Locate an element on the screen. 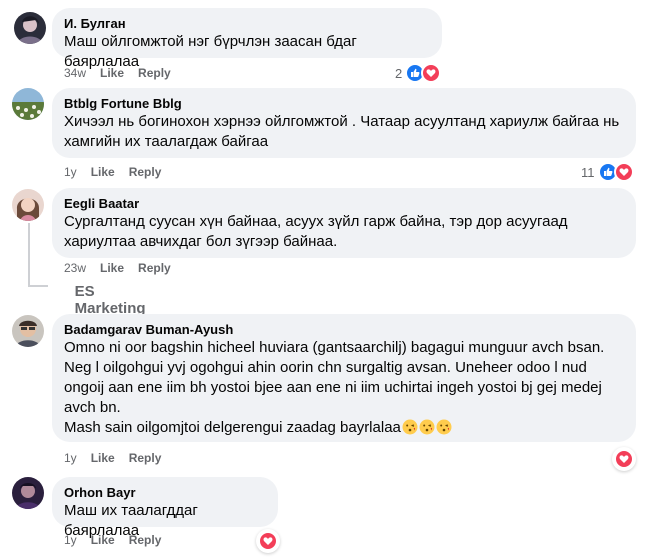  reaction-summary: 11 is located at coordinates (607, 172).